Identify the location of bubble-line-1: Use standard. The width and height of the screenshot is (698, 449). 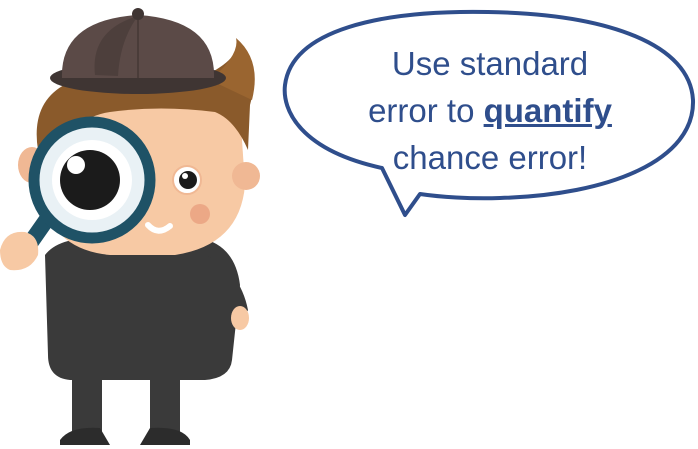
(490, 63).